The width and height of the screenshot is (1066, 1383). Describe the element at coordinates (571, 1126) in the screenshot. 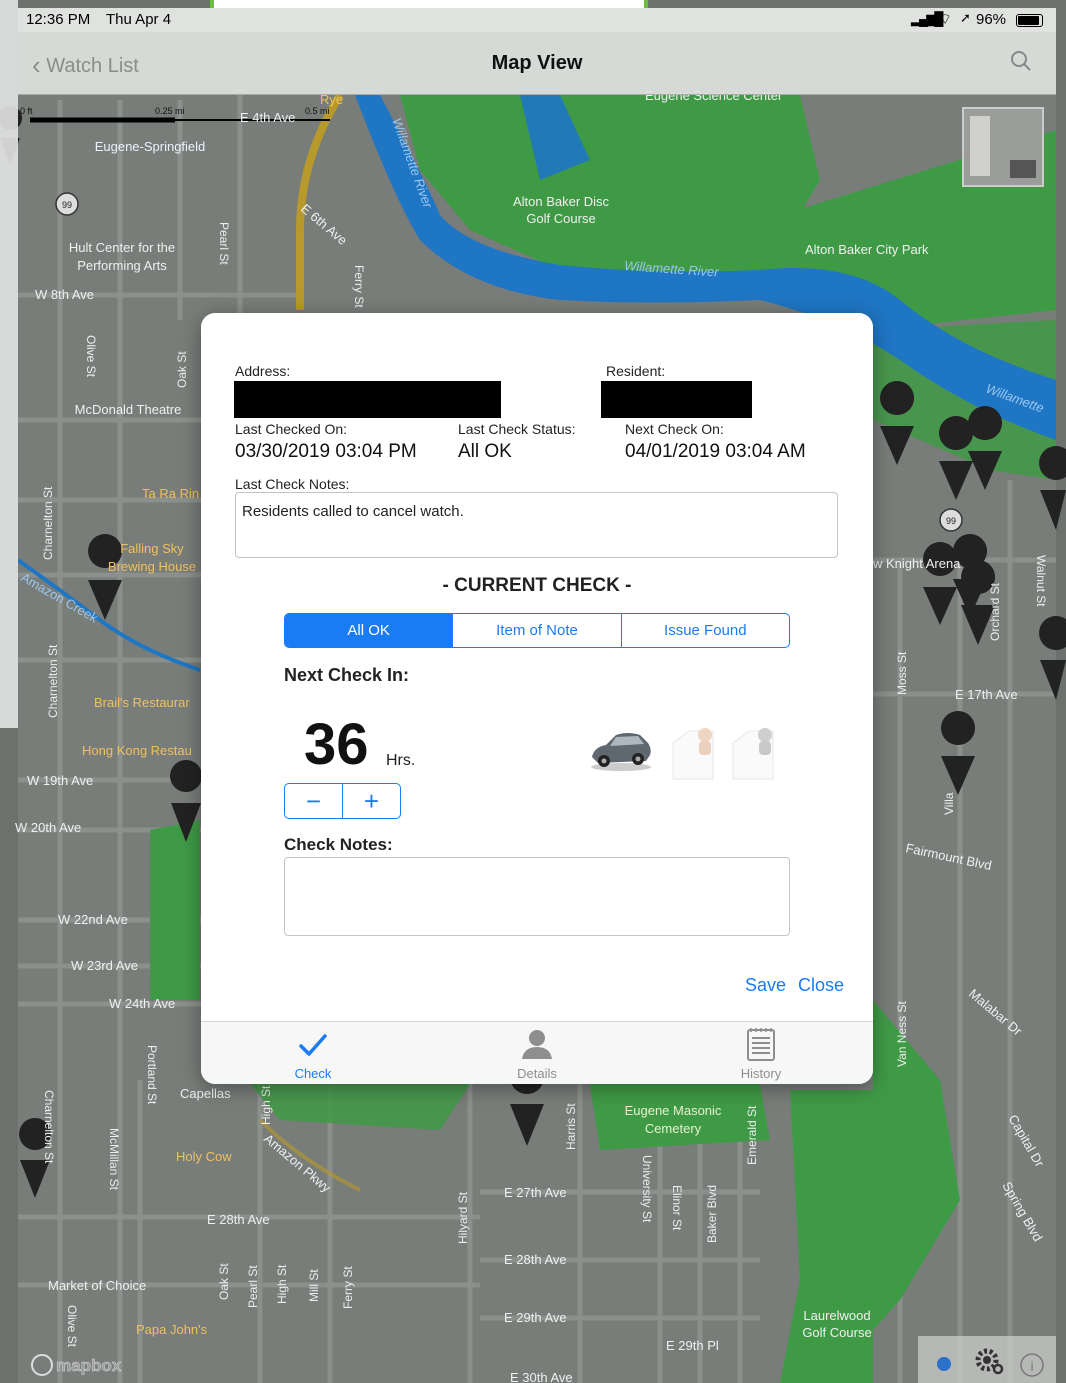

I see `svg-text: Harris St` at that location.